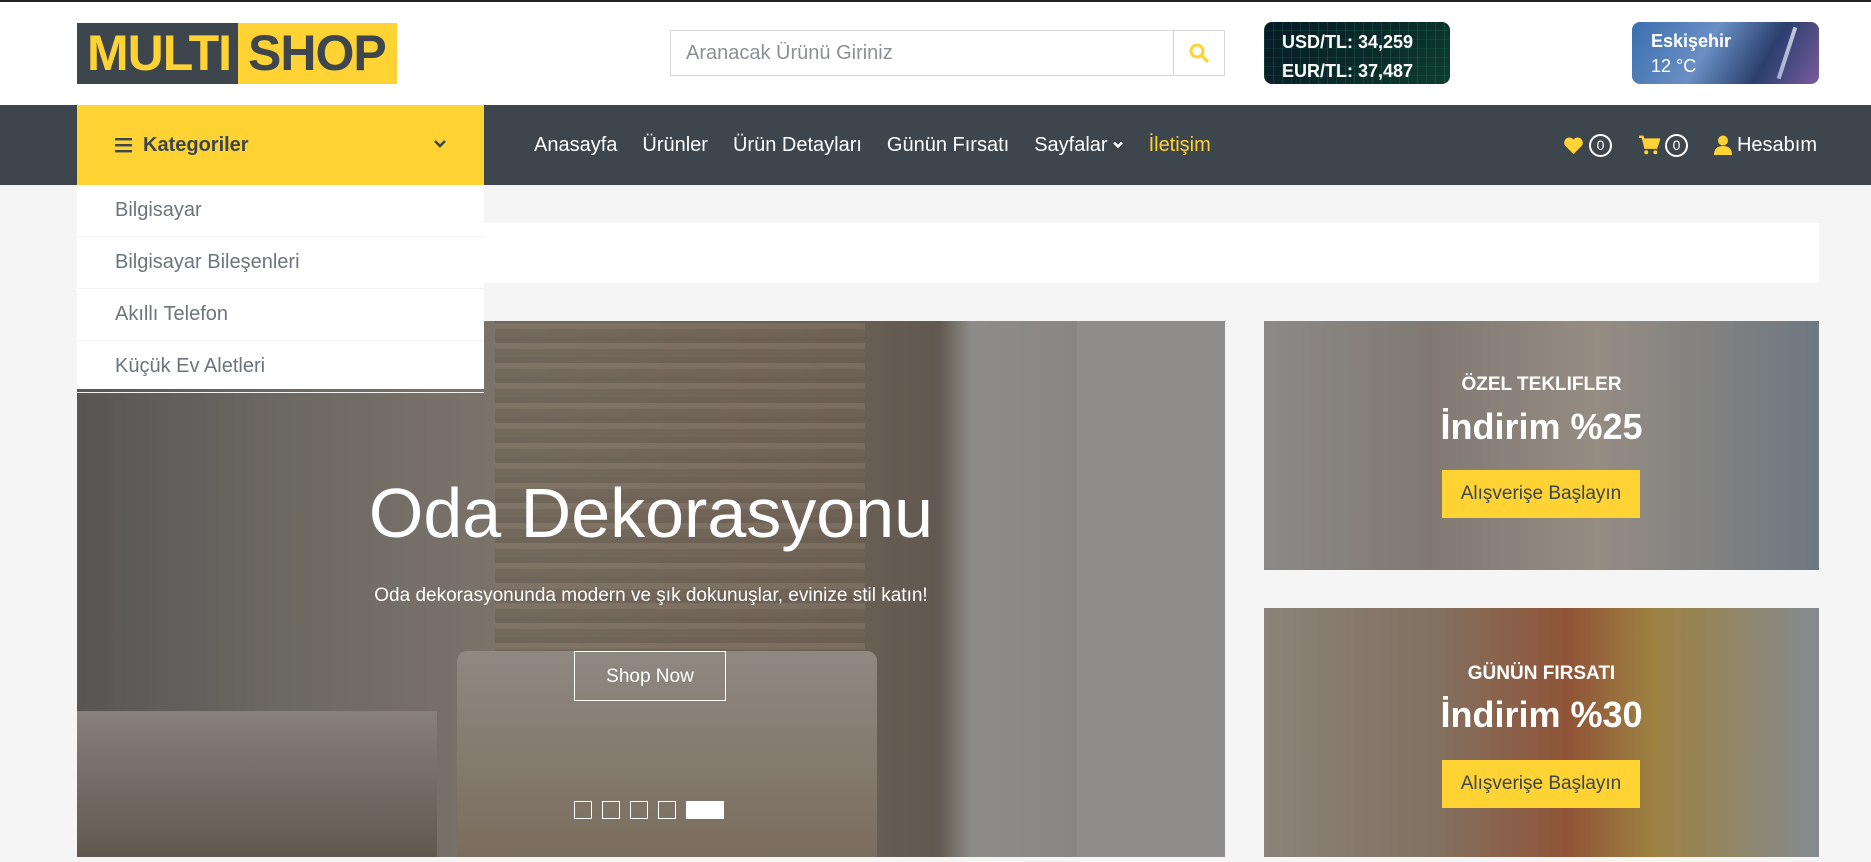 Image resolution: width=1871 pixels, height=862 pixels. What do you see at coordinates (1649, 145) in the screenshot?
I see `cart-icon` at bounding box center [1649, 145].